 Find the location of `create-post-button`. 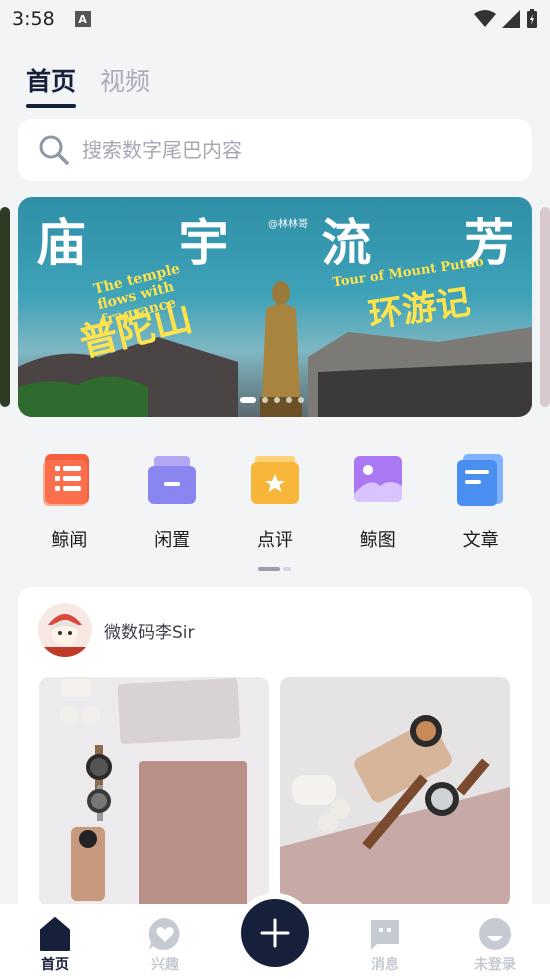

create-post-button is located at coordinates (275, 933).